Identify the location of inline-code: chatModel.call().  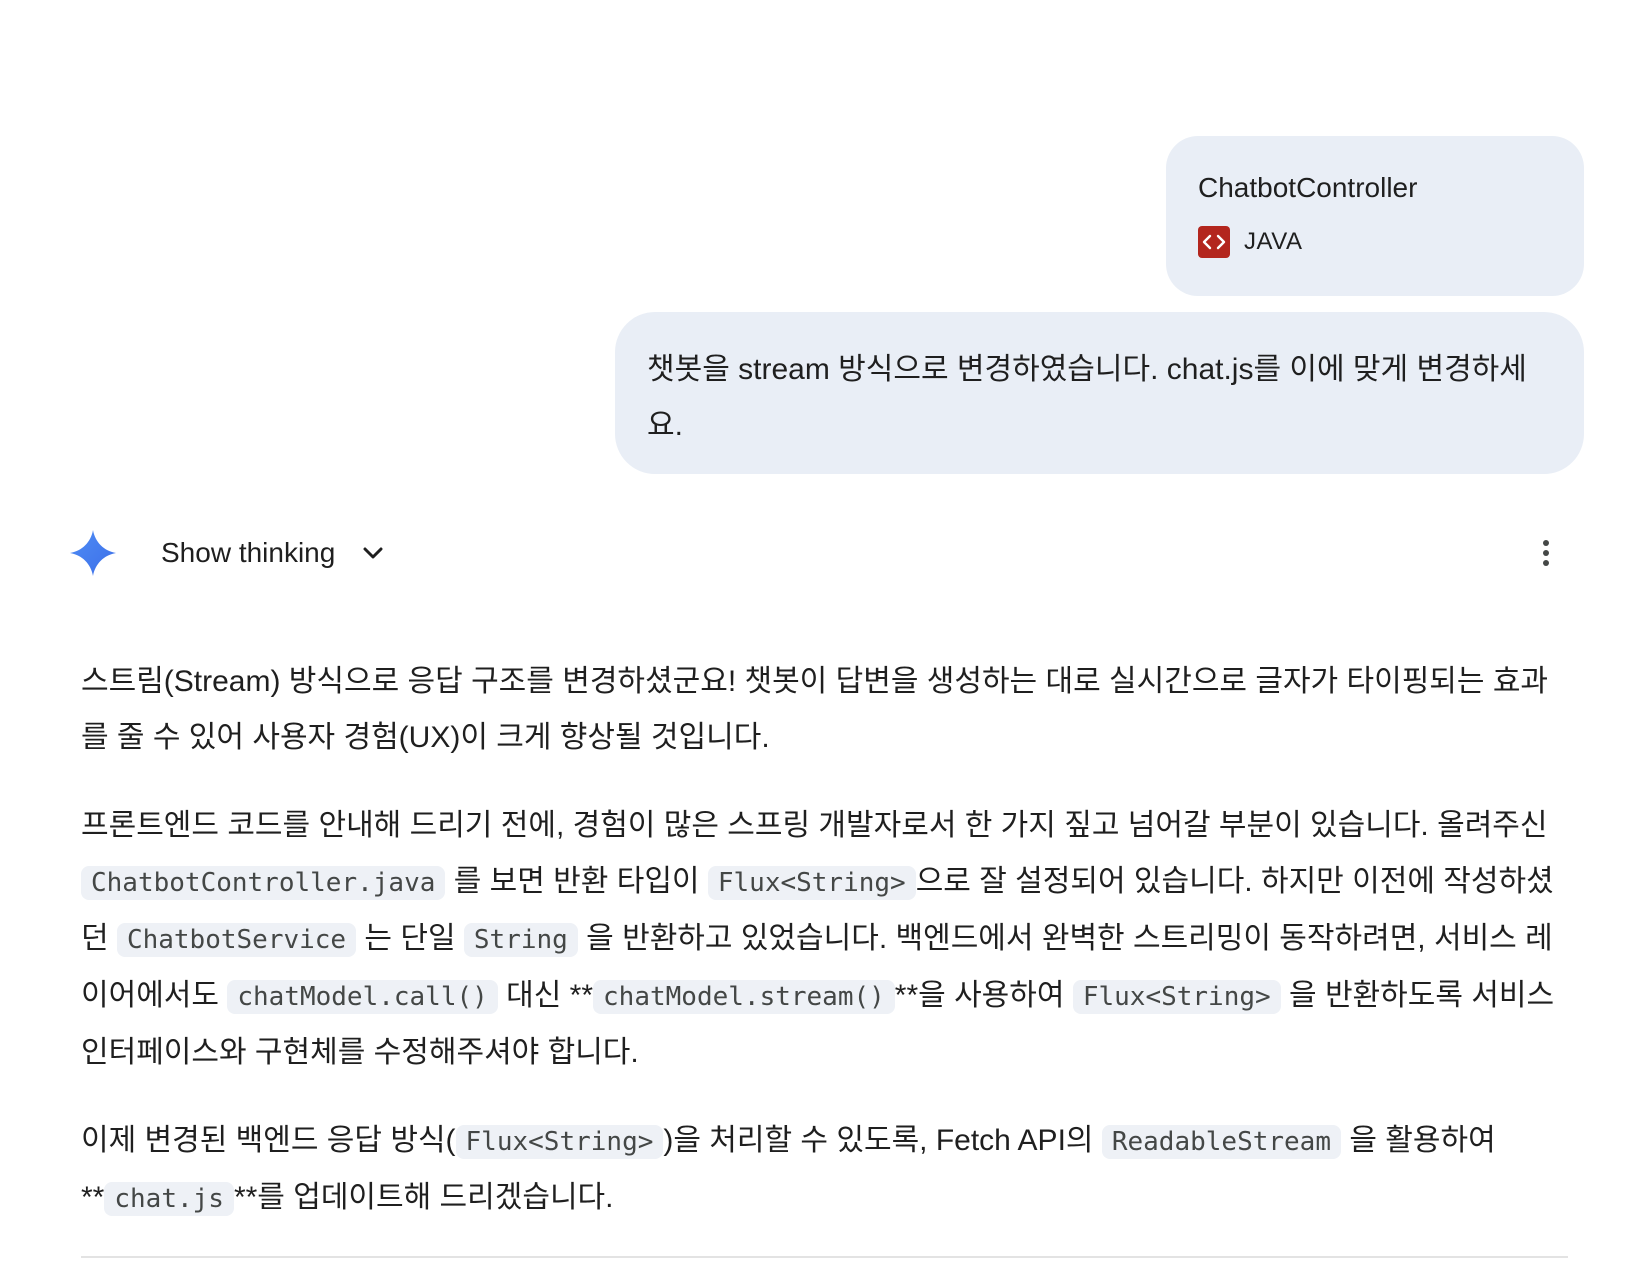
(362, 997).